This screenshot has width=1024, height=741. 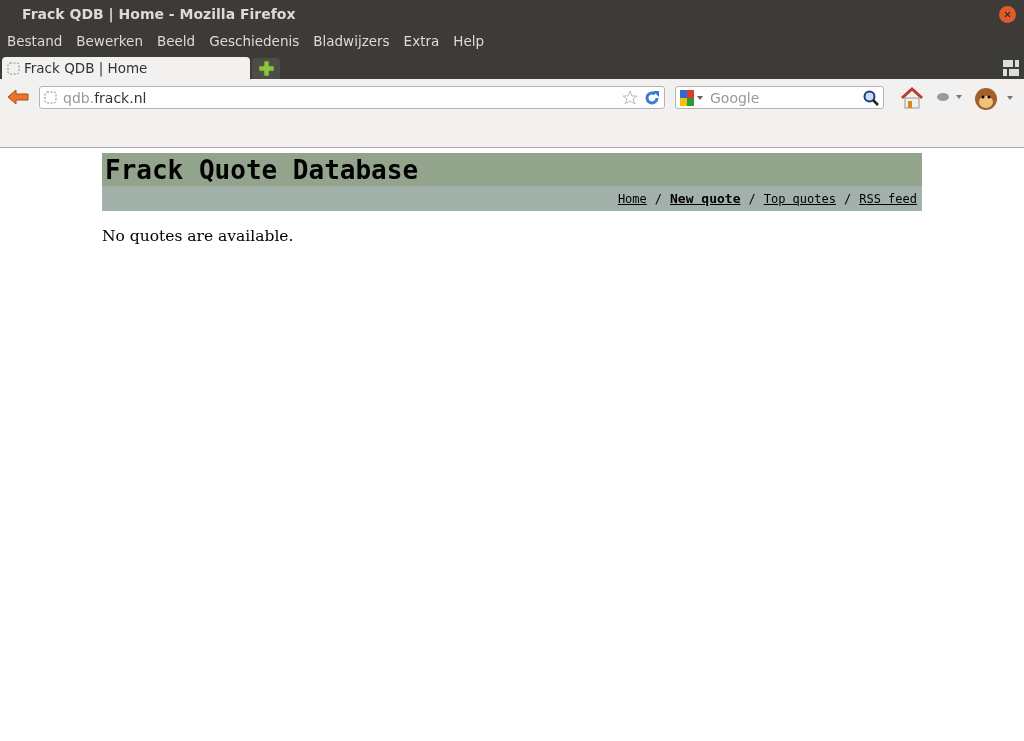 I want to click on browser-tab: Frack QDB | Home, so click(x=126, y=68).